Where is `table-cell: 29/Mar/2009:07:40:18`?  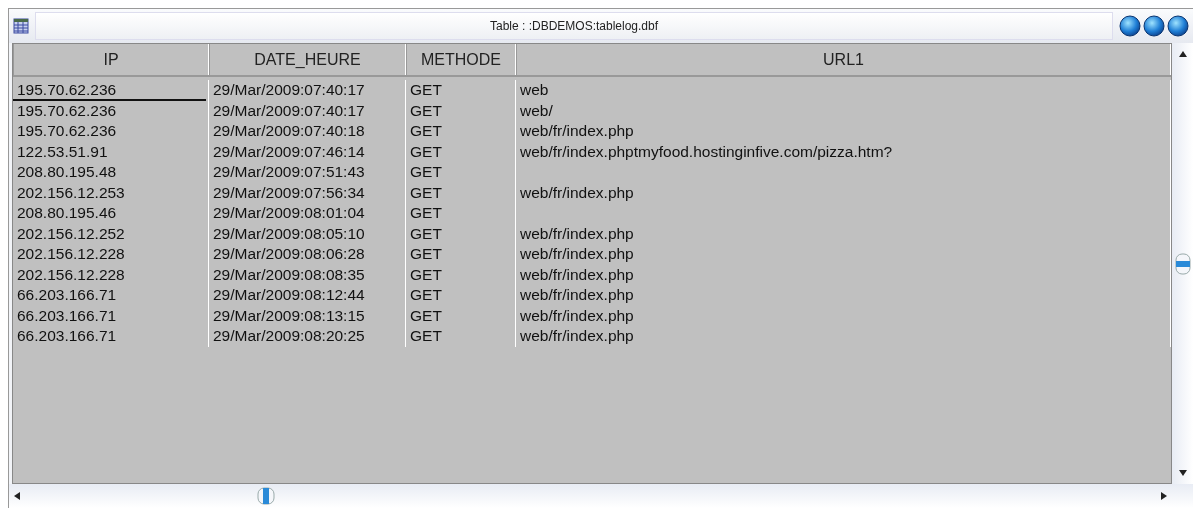
table-cell: 29/Mar/2009:07:40:18 is located at coordinates (289, 131).